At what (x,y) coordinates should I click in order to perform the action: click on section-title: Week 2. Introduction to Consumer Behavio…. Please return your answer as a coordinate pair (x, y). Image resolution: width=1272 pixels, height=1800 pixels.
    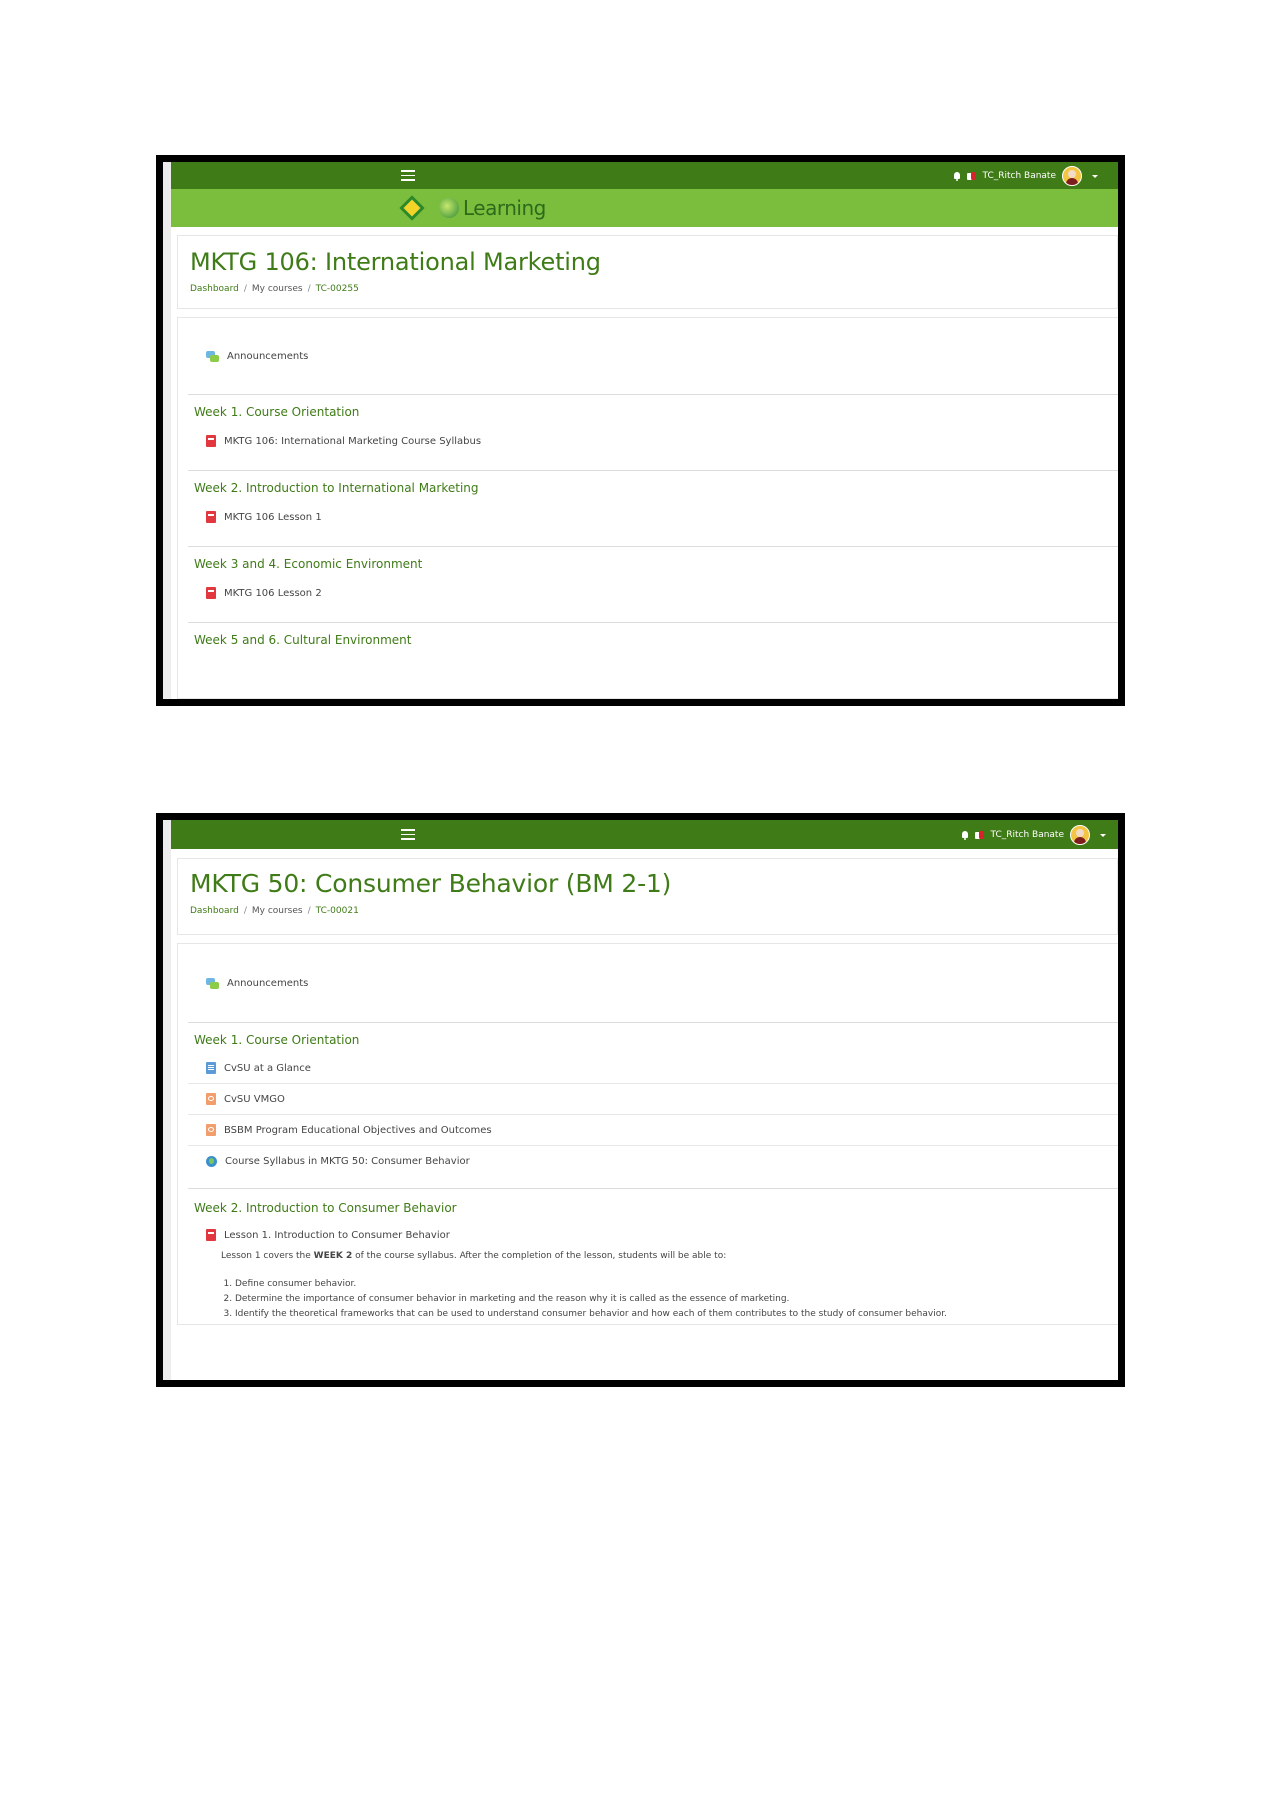
    Looking at the image, I should click on (653, 1209).